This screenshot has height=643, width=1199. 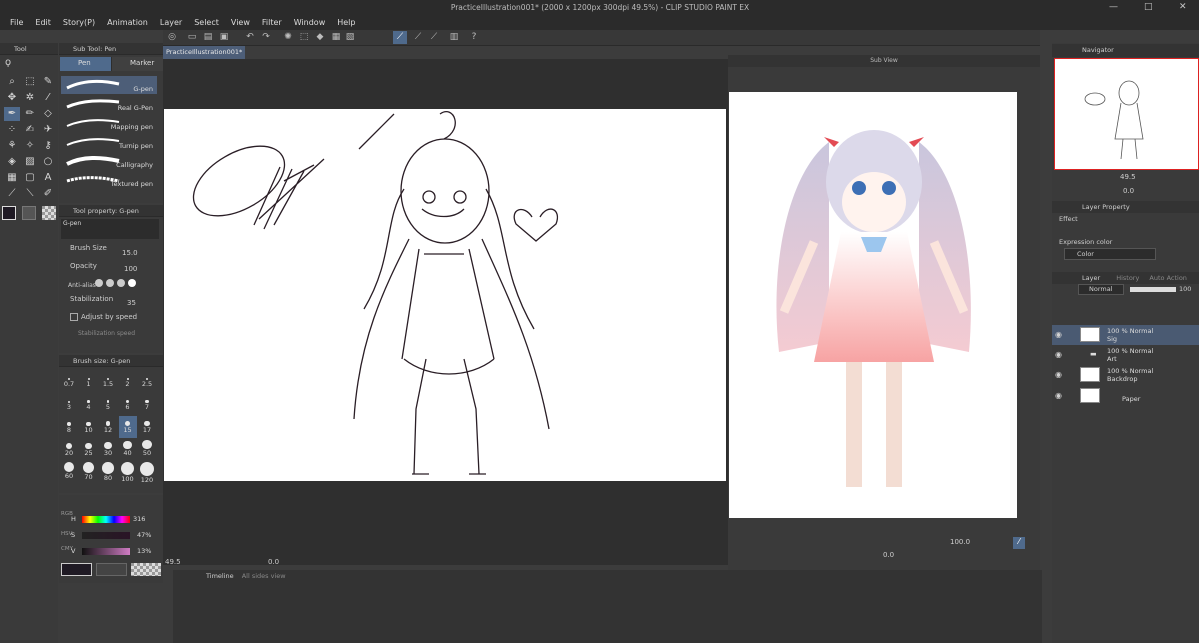 I want to click on brush-size-option: 60, so click(x=69, y=473).